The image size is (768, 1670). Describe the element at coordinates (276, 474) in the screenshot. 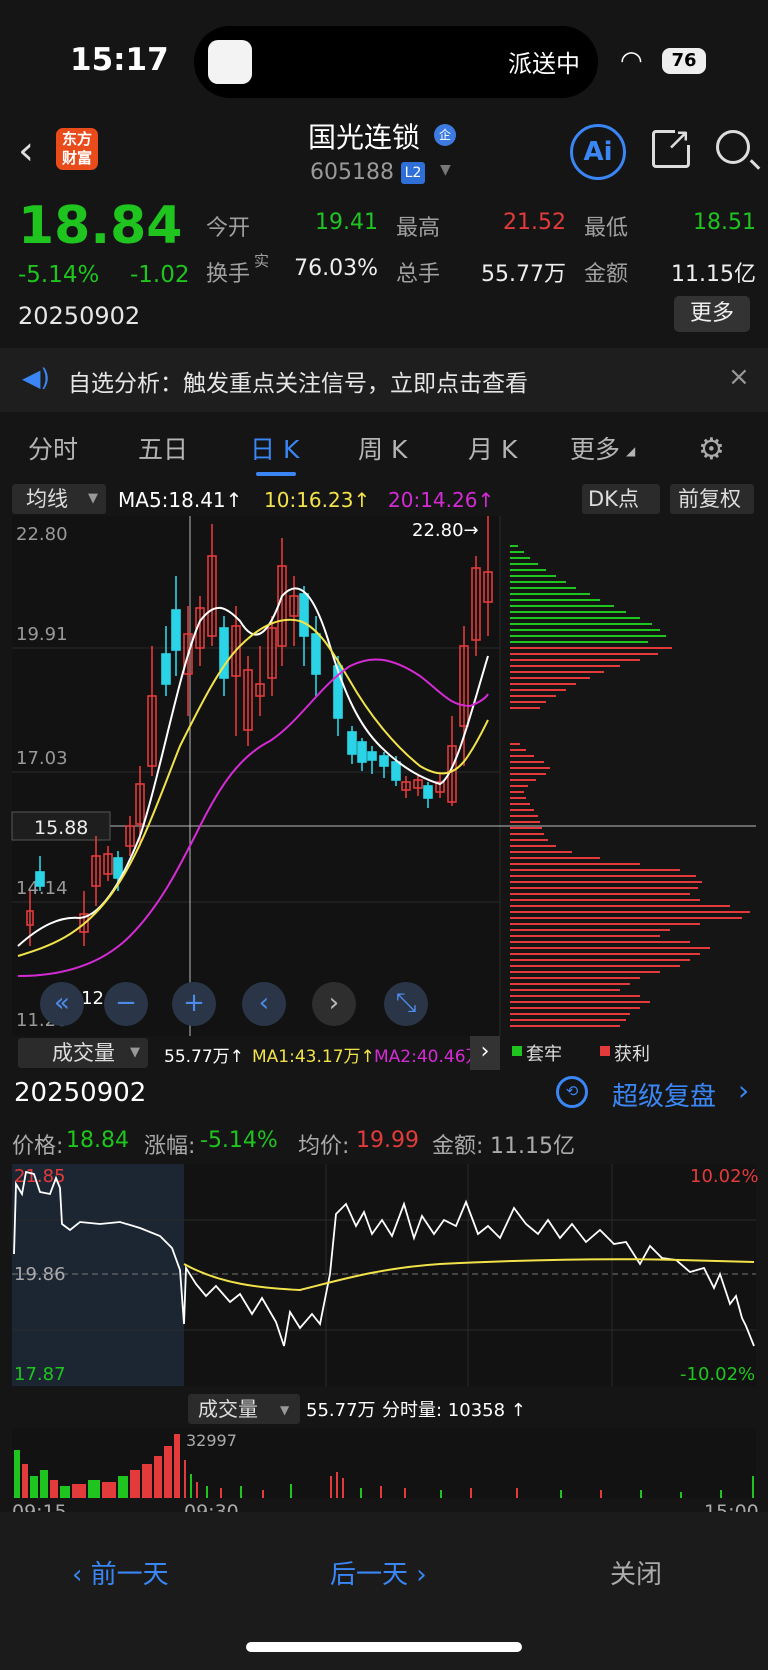

I see `active-tab-indicator` at that location.